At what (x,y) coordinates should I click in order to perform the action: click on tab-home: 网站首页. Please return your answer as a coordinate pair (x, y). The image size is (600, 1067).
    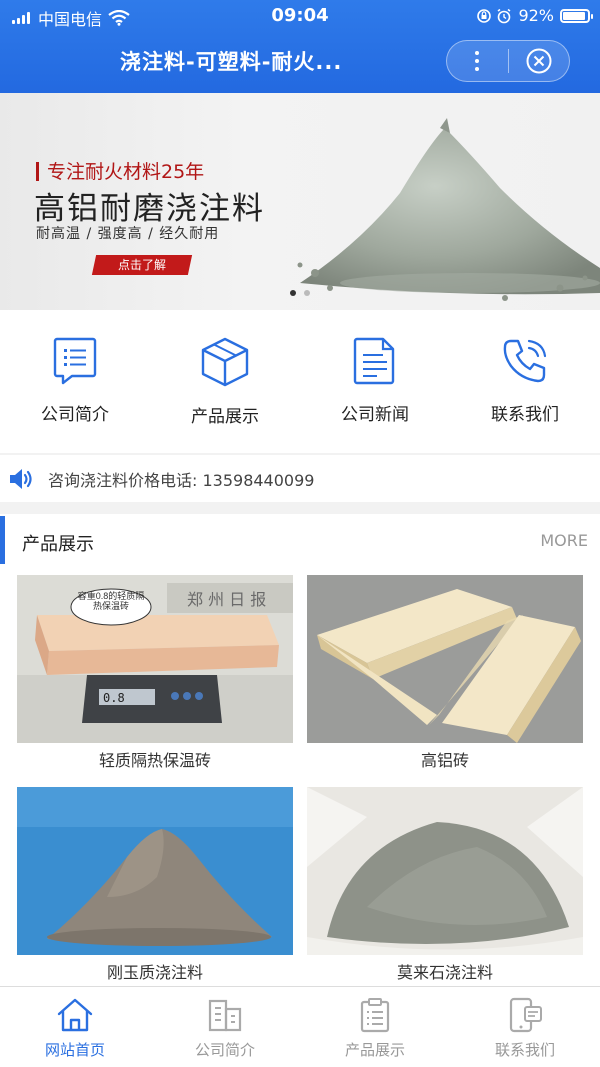
    Looking at the image, I should click on (75, 1027).